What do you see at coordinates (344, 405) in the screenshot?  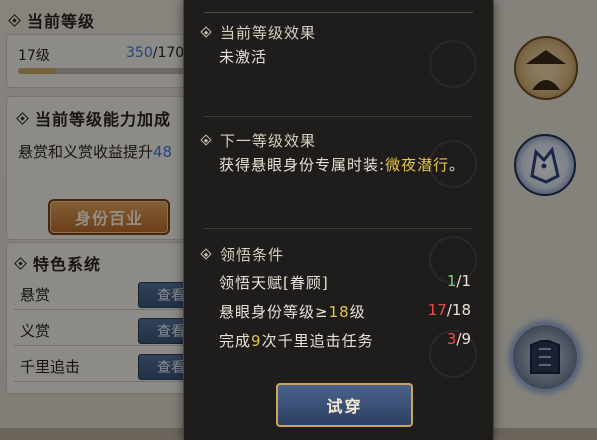 I see `try-on-button: 试穿` at bounding box center [344, 405].